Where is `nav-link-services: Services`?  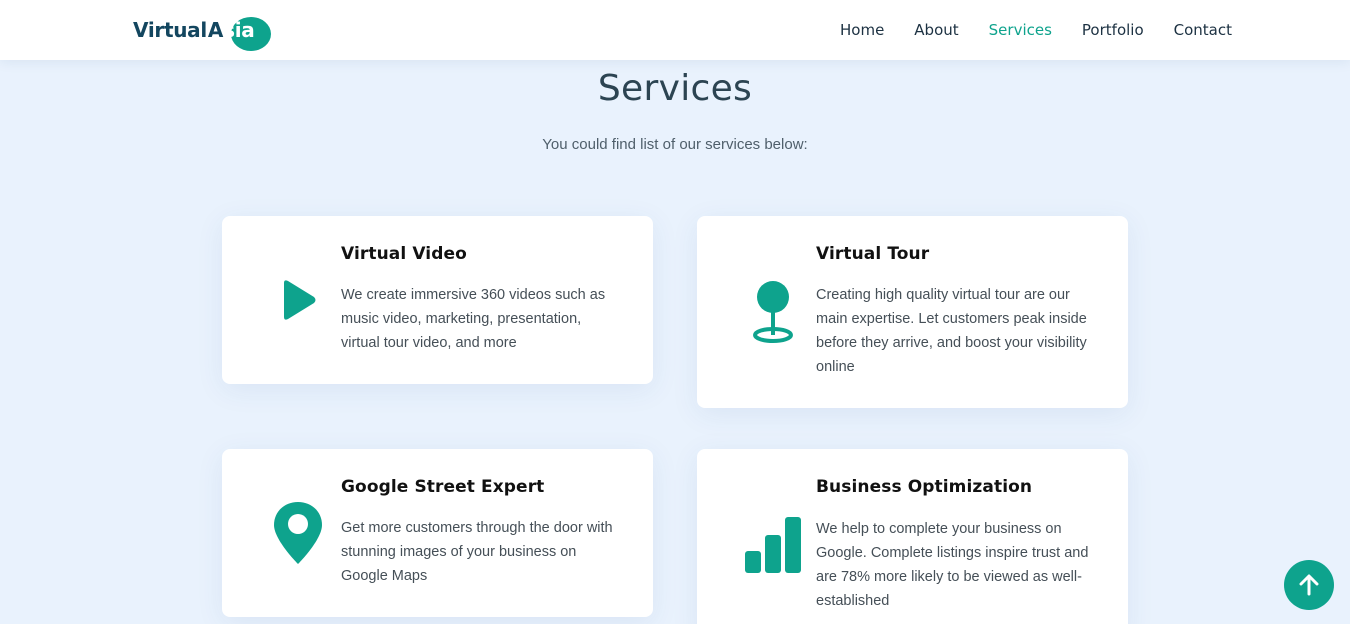 nav-link-services: Services is located at coordinates (1020, 30).